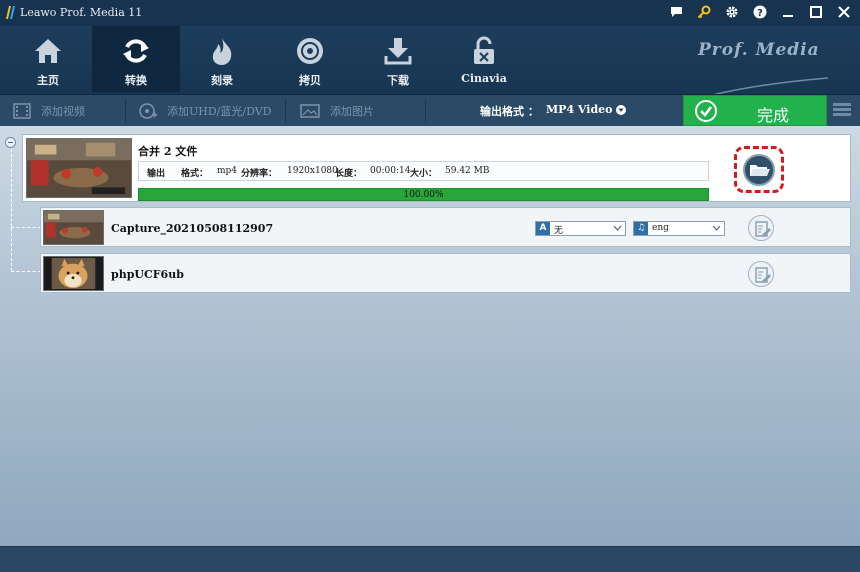 Image resolution: width=860 pixels, height=572 pixels. I want to click on title-bar: Leawo Prof. Media 11 ?, so click(430, 13).